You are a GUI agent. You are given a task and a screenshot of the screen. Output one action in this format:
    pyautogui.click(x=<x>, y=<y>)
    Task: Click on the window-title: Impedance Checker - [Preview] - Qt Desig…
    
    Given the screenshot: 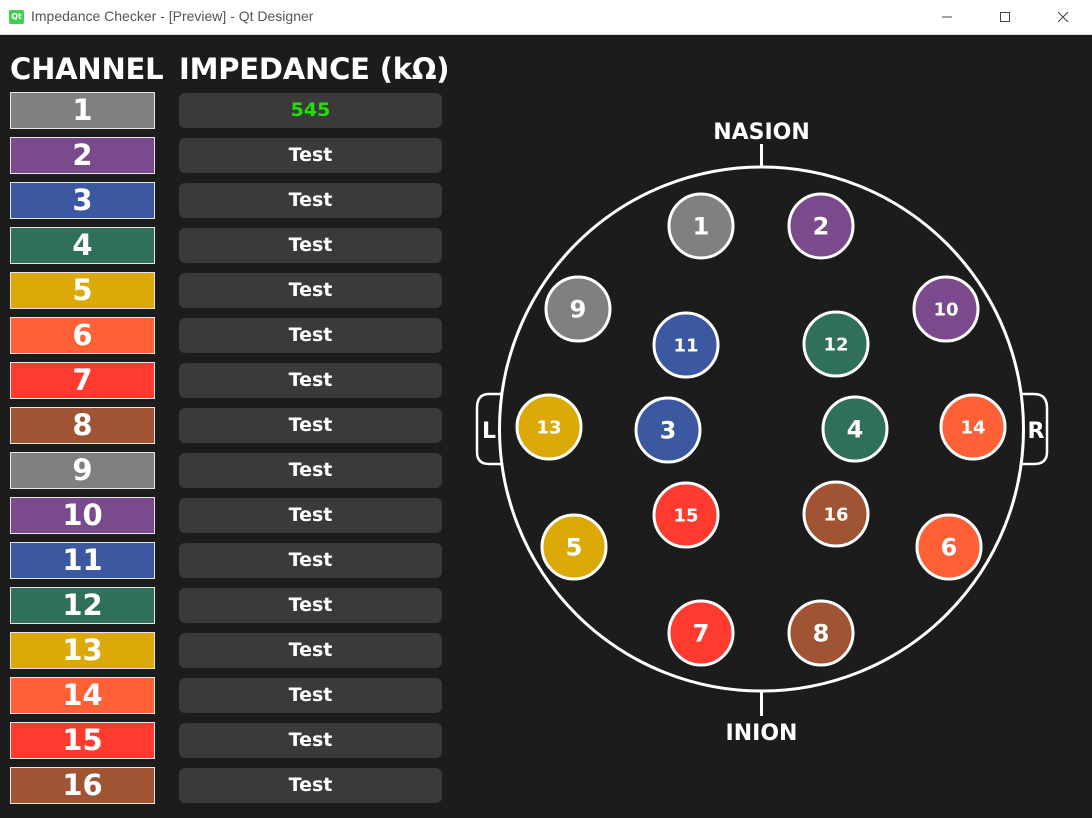 What is the action you would take?
    pyautogui.click(x=172, y=16)
    